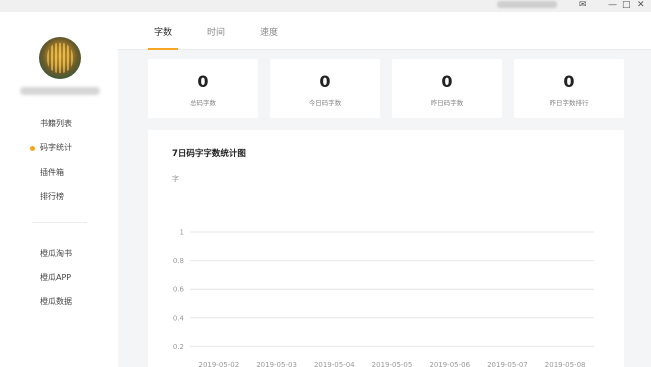 The width and height of the screenshot is (651, 367). Describe the element at coordinates (178, 261) in the screenshot. I see `y-tick-label: 0.8` at that location.